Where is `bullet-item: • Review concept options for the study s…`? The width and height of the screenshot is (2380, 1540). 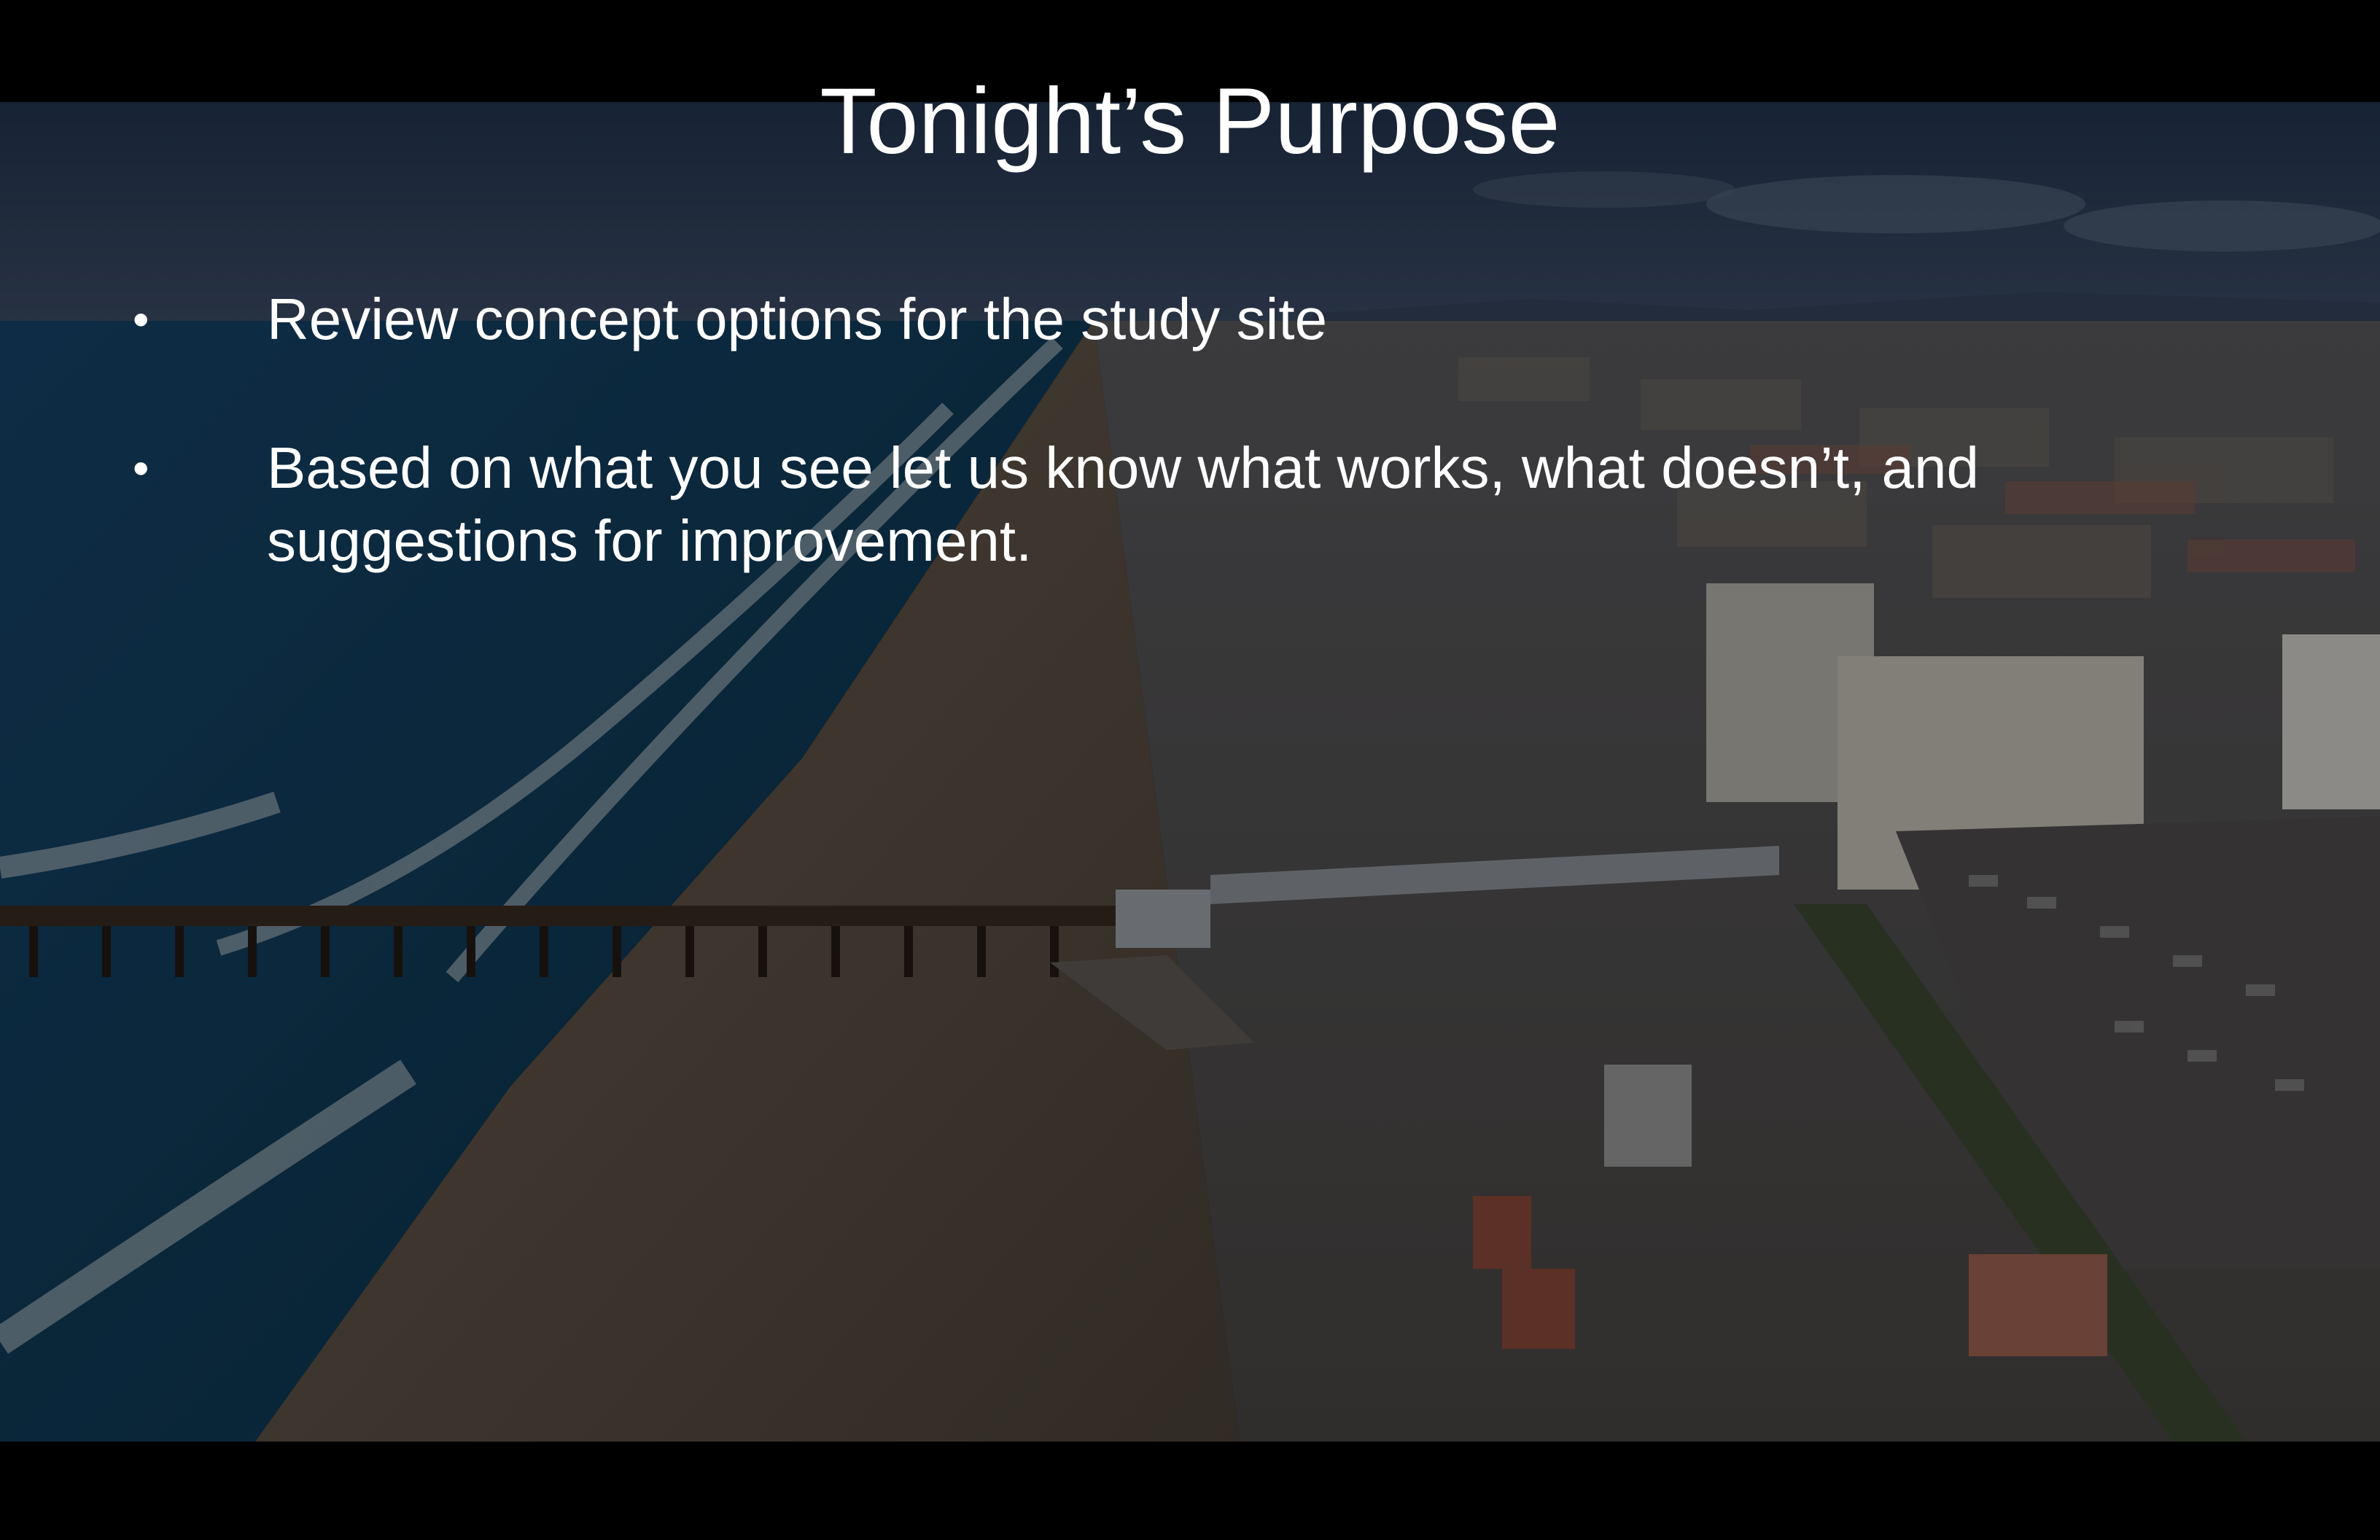 bullet-item: • Review concept options for the study s… is located at coordinates (1139, 319).